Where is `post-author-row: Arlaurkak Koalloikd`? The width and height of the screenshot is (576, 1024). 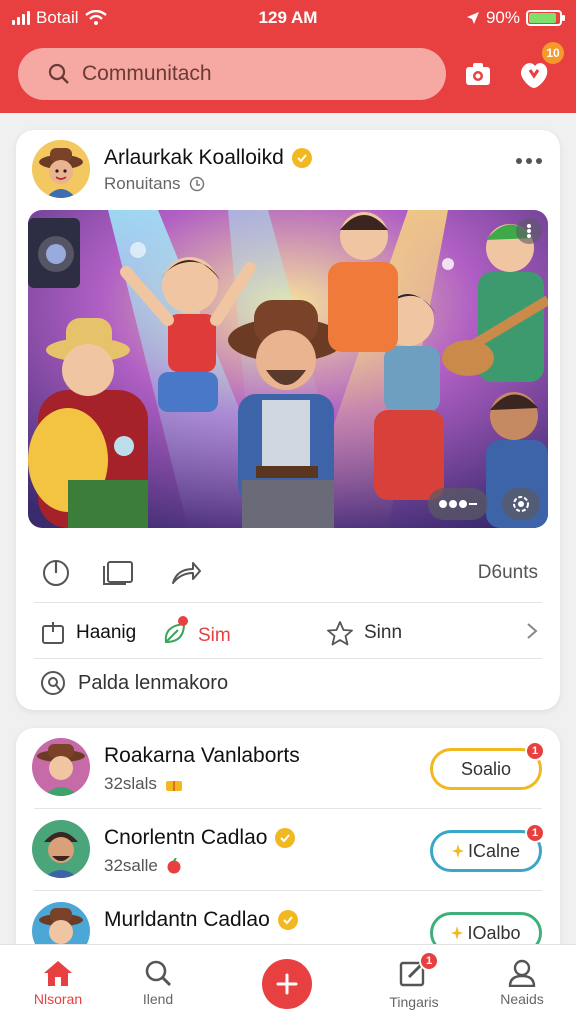
post-author-row: Arlaurkak Koalloikd is located at coordinates (208, 158).